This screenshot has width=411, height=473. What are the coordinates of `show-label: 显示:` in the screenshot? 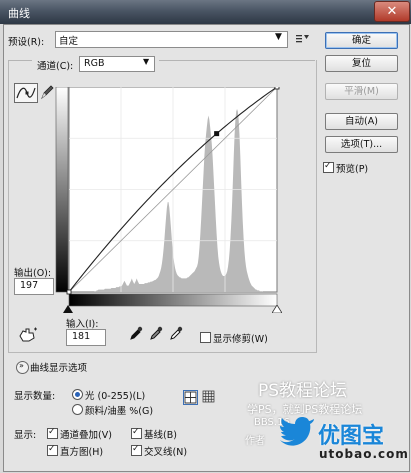 It's located at (25, 435).